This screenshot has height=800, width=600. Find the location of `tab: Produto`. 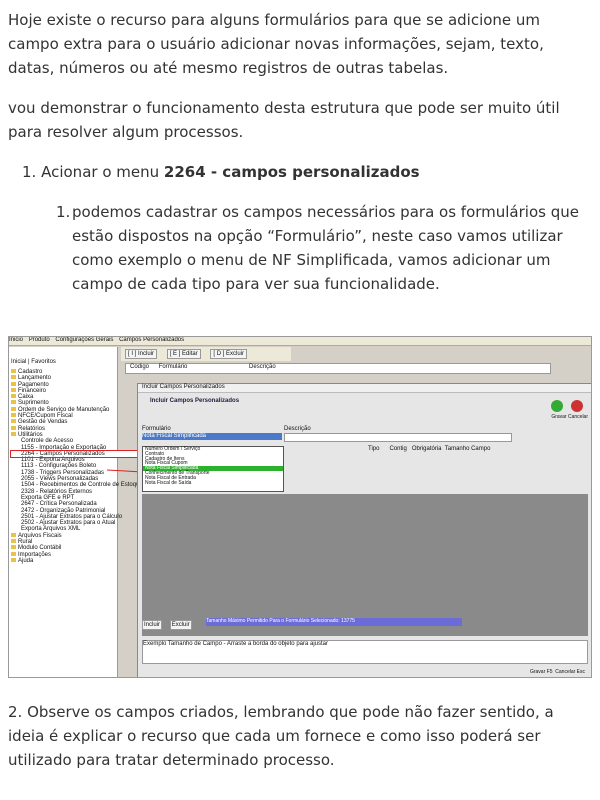

tab: Produto is located at coordinates (39, 340).